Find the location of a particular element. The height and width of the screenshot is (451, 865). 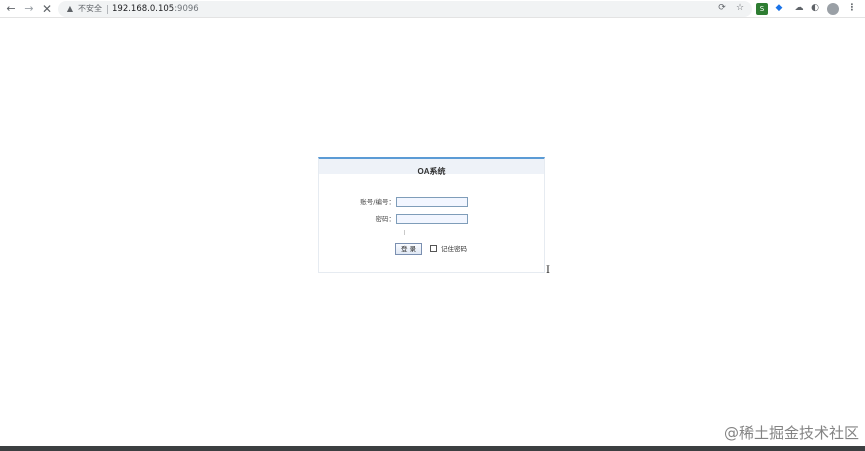

login-header: OA系统 is located at coordinates (431, 167).